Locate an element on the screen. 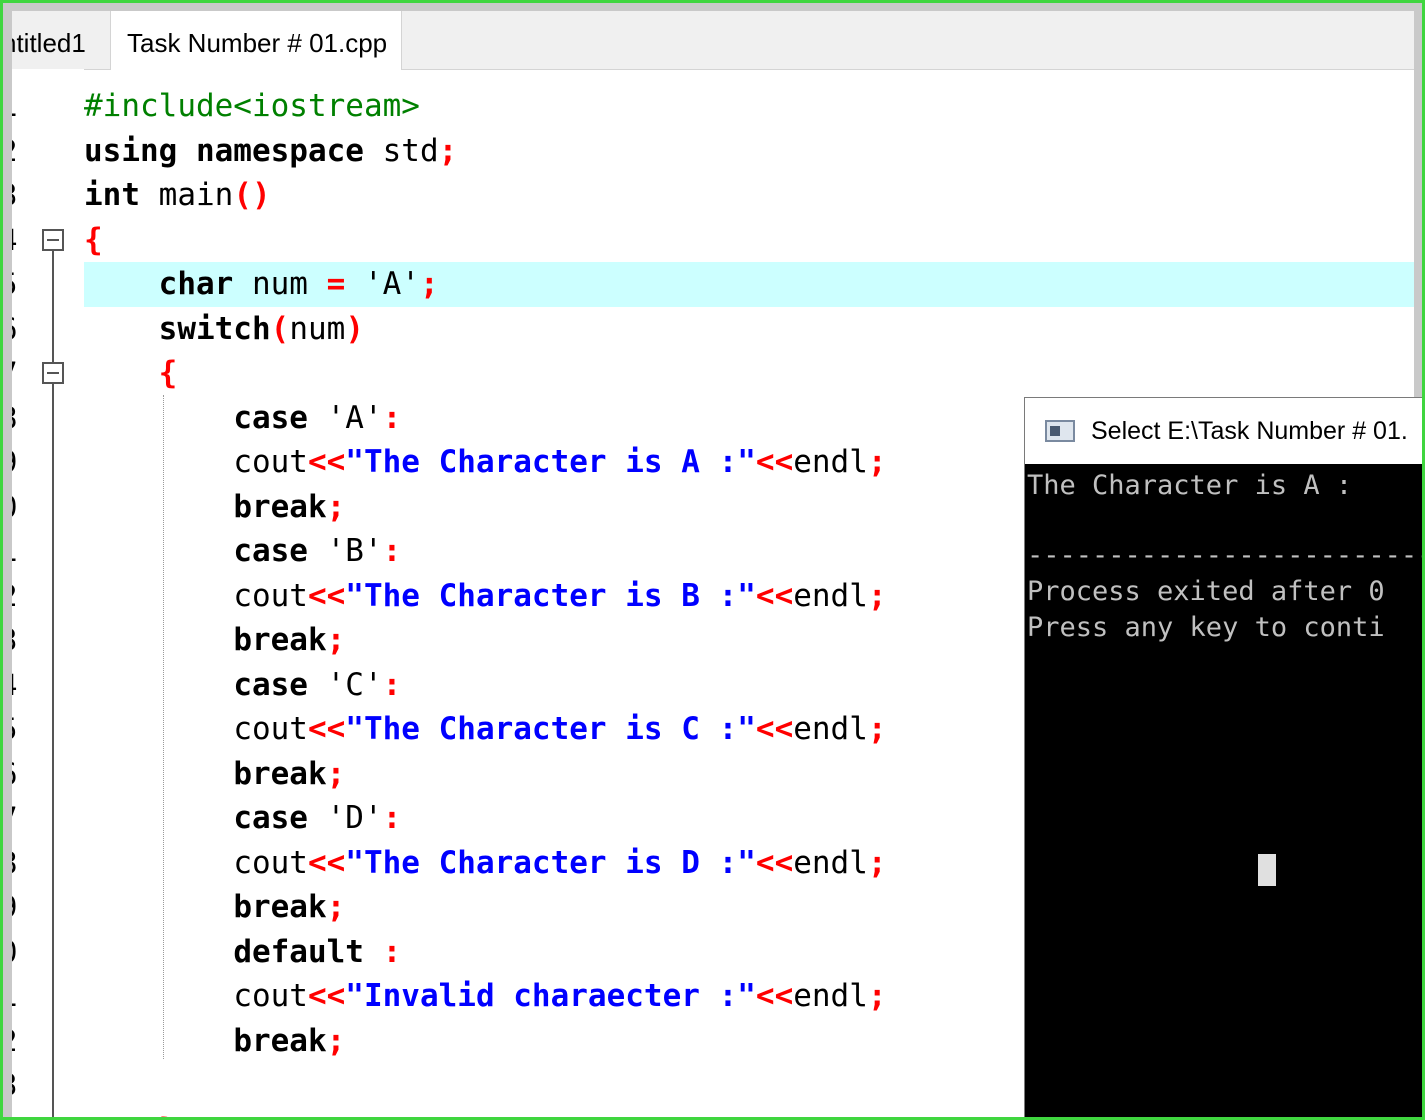 Image resolution: width=1425 pixels, height=1120 pixels. symbol: } is located at coordinates (168, 1115).